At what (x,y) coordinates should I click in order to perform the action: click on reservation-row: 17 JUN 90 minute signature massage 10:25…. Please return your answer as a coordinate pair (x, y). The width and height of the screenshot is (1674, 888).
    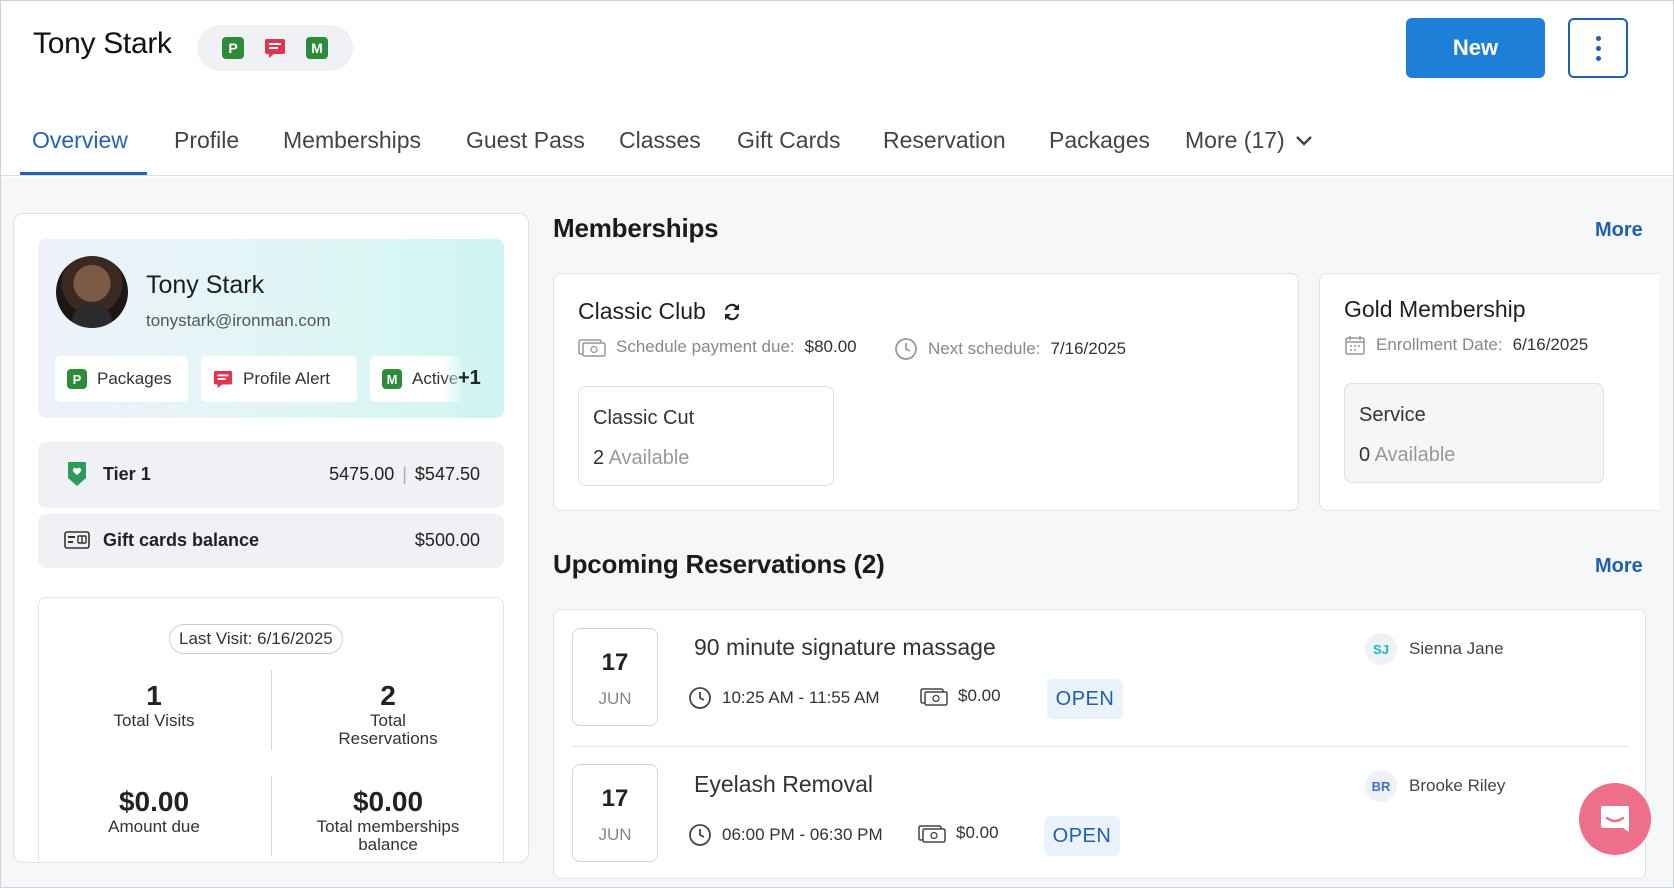
    Looking at the image, I should click on (1099, 678).